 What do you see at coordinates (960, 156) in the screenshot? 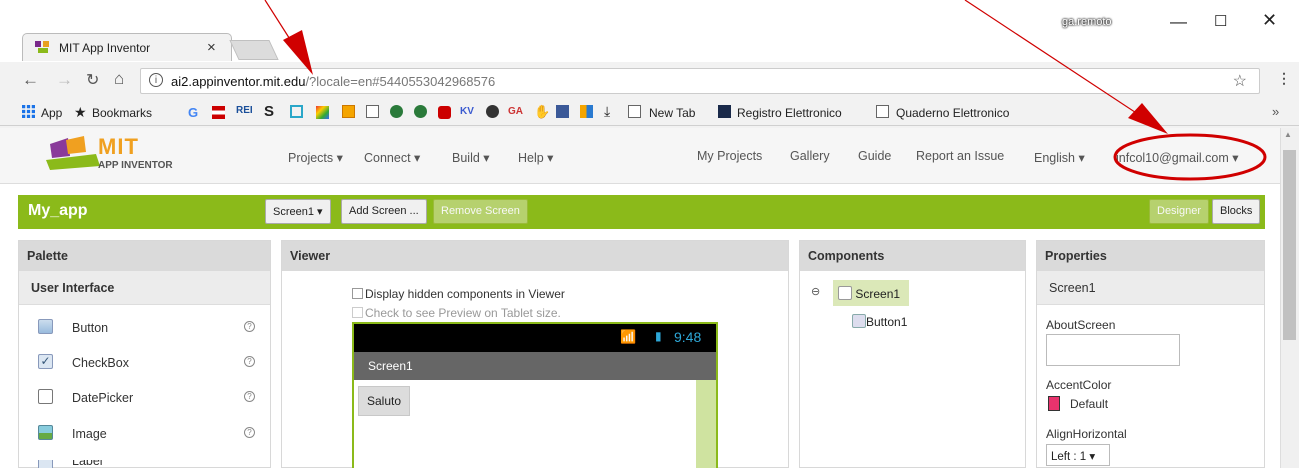
I see `link-report-issue: Report an Issue` at bounding box center [960, 156].